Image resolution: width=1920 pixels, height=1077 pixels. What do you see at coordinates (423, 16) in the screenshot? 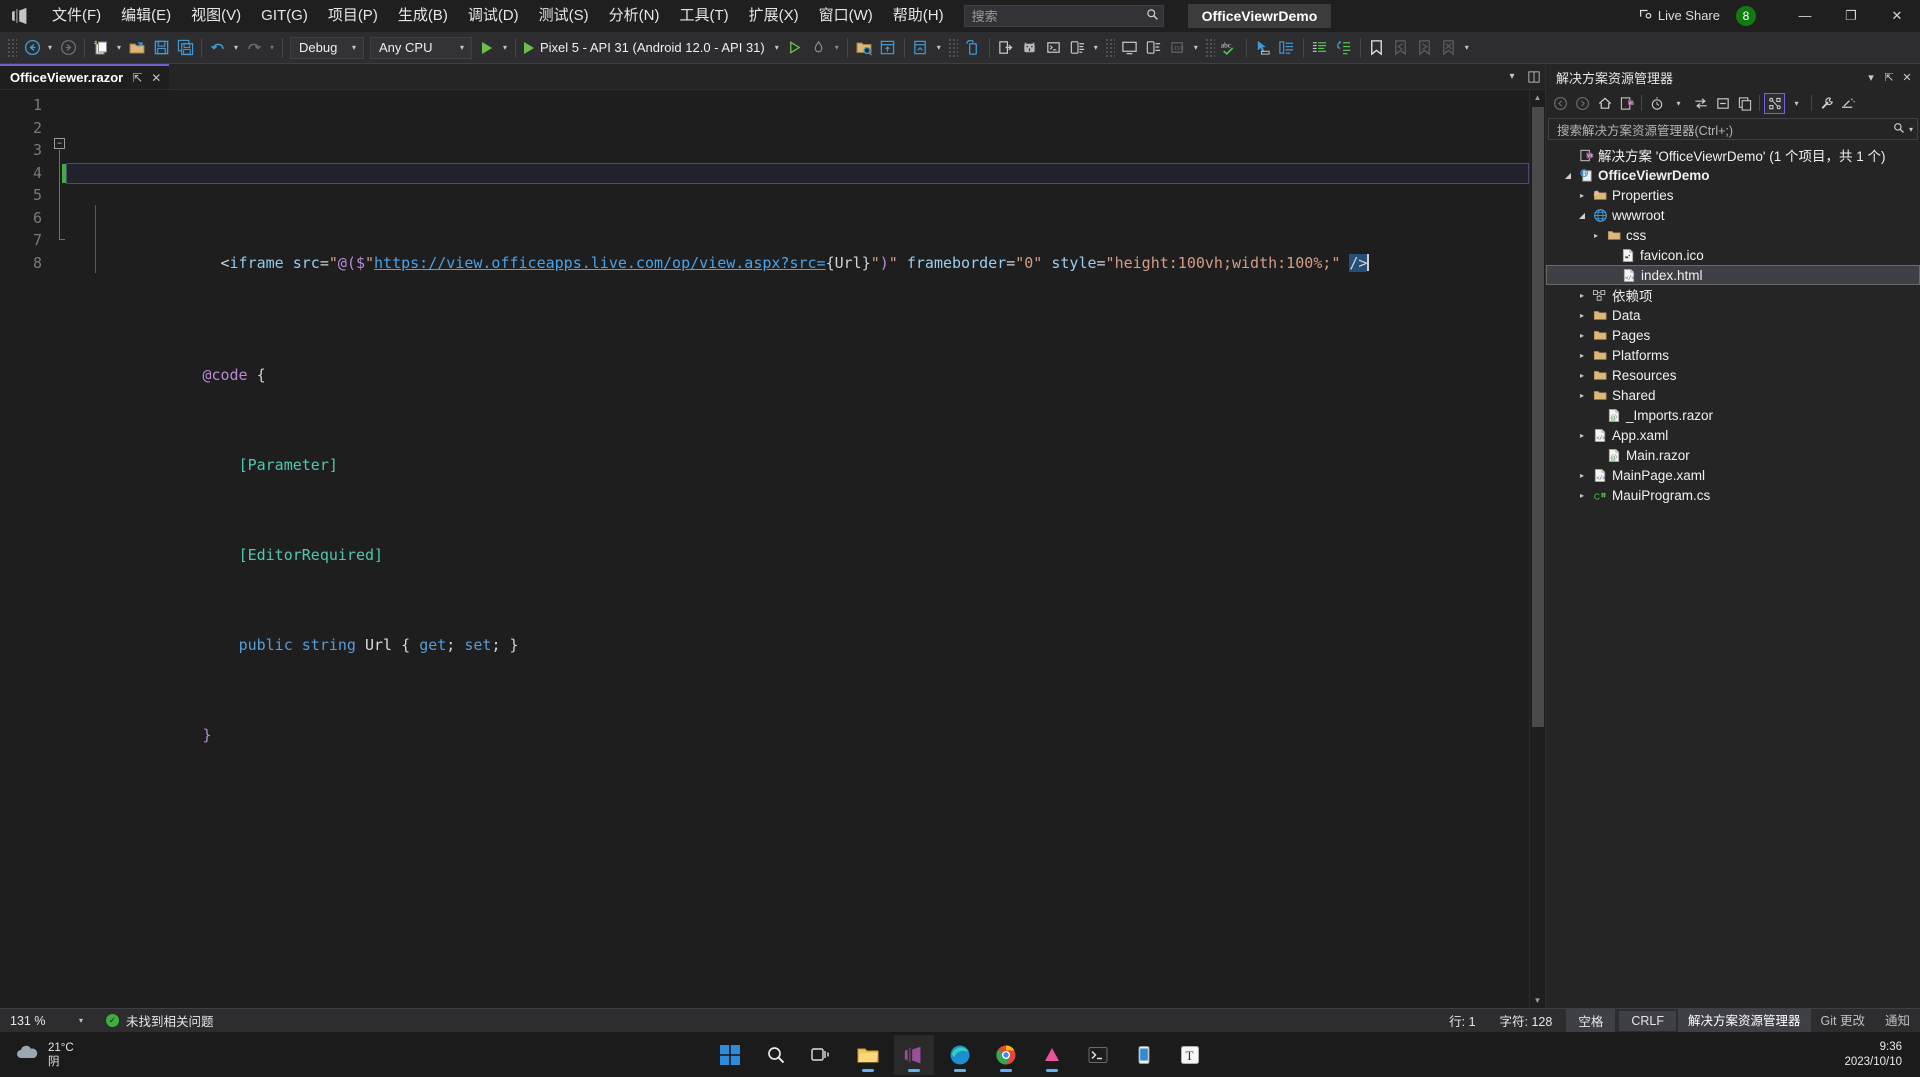
I see `menu-build: 生成(B)` at bounding box center [423, 16].